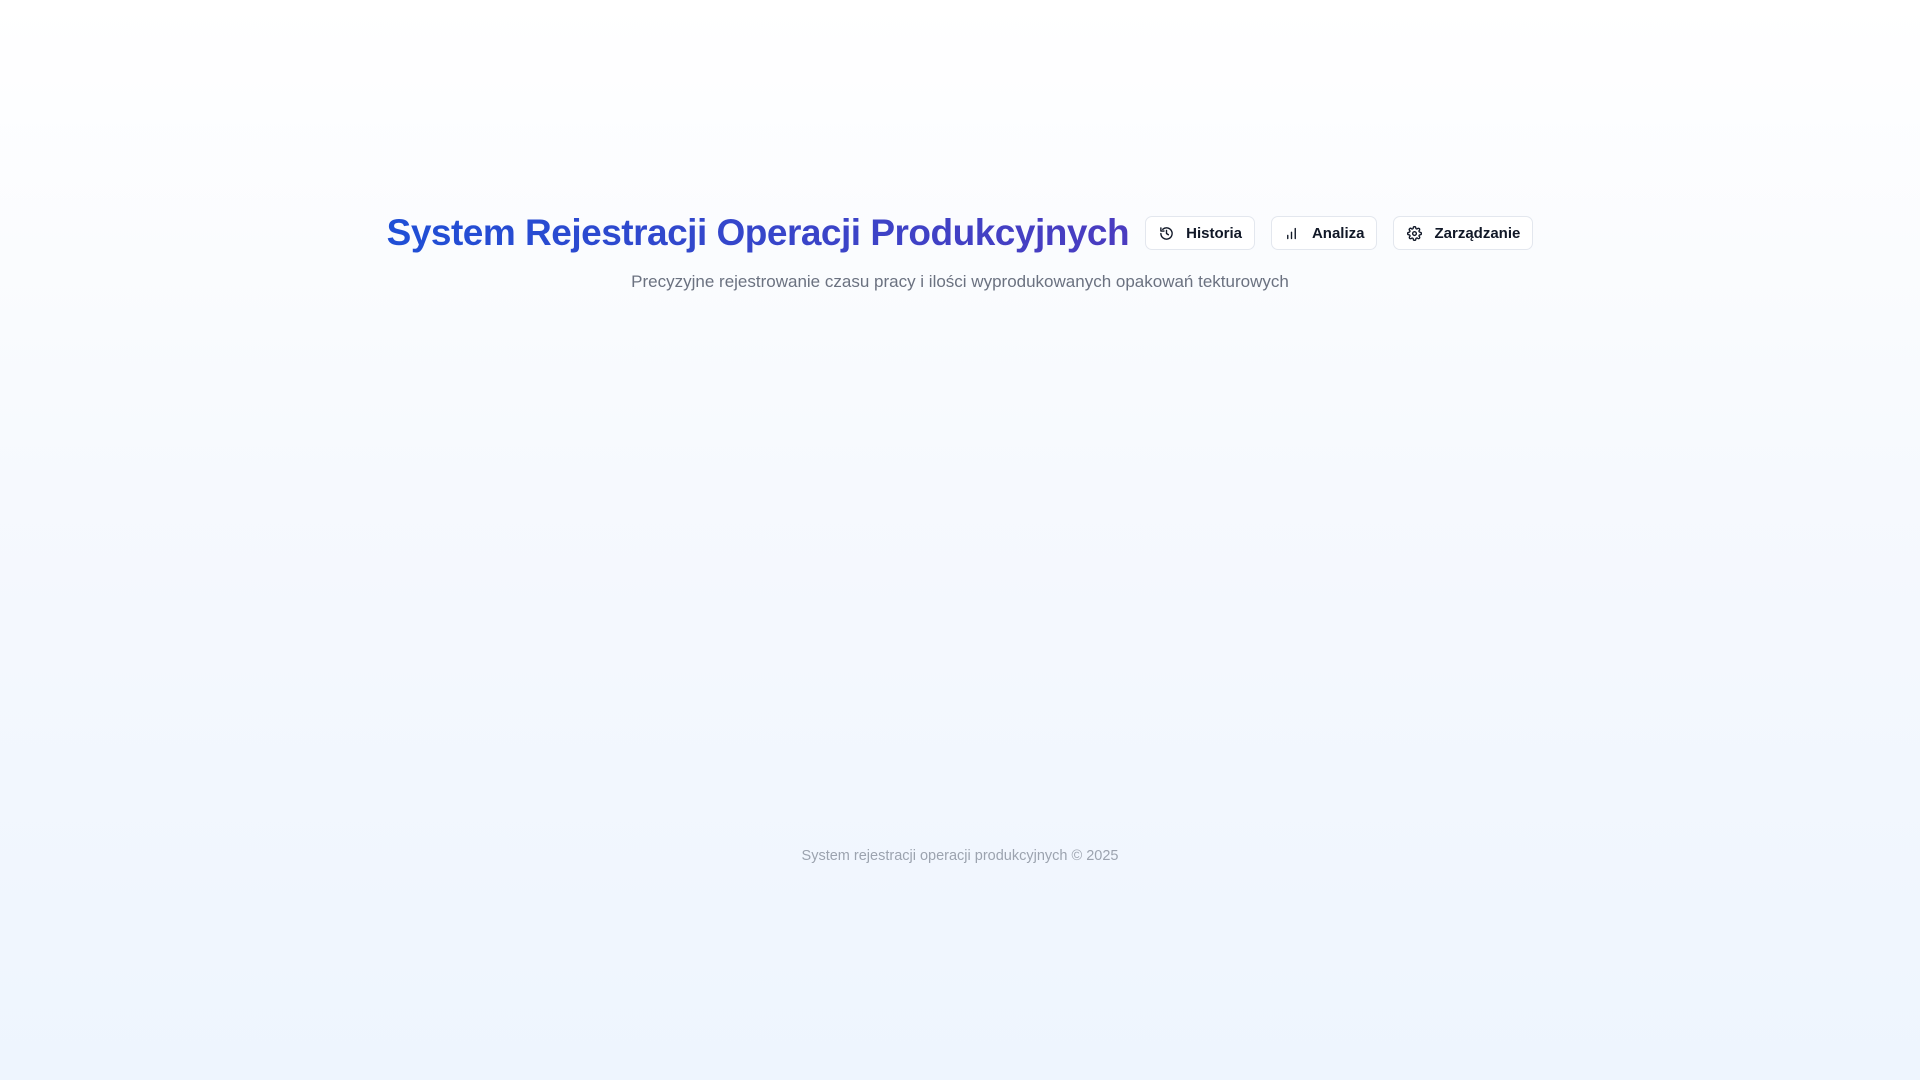 The height and width of the screenshot is (1080, 1920). What do you see at coordinates (1214, 233) in the screenshot?
I see `history-button-label: Historia` at bounding box center [1214, 233].